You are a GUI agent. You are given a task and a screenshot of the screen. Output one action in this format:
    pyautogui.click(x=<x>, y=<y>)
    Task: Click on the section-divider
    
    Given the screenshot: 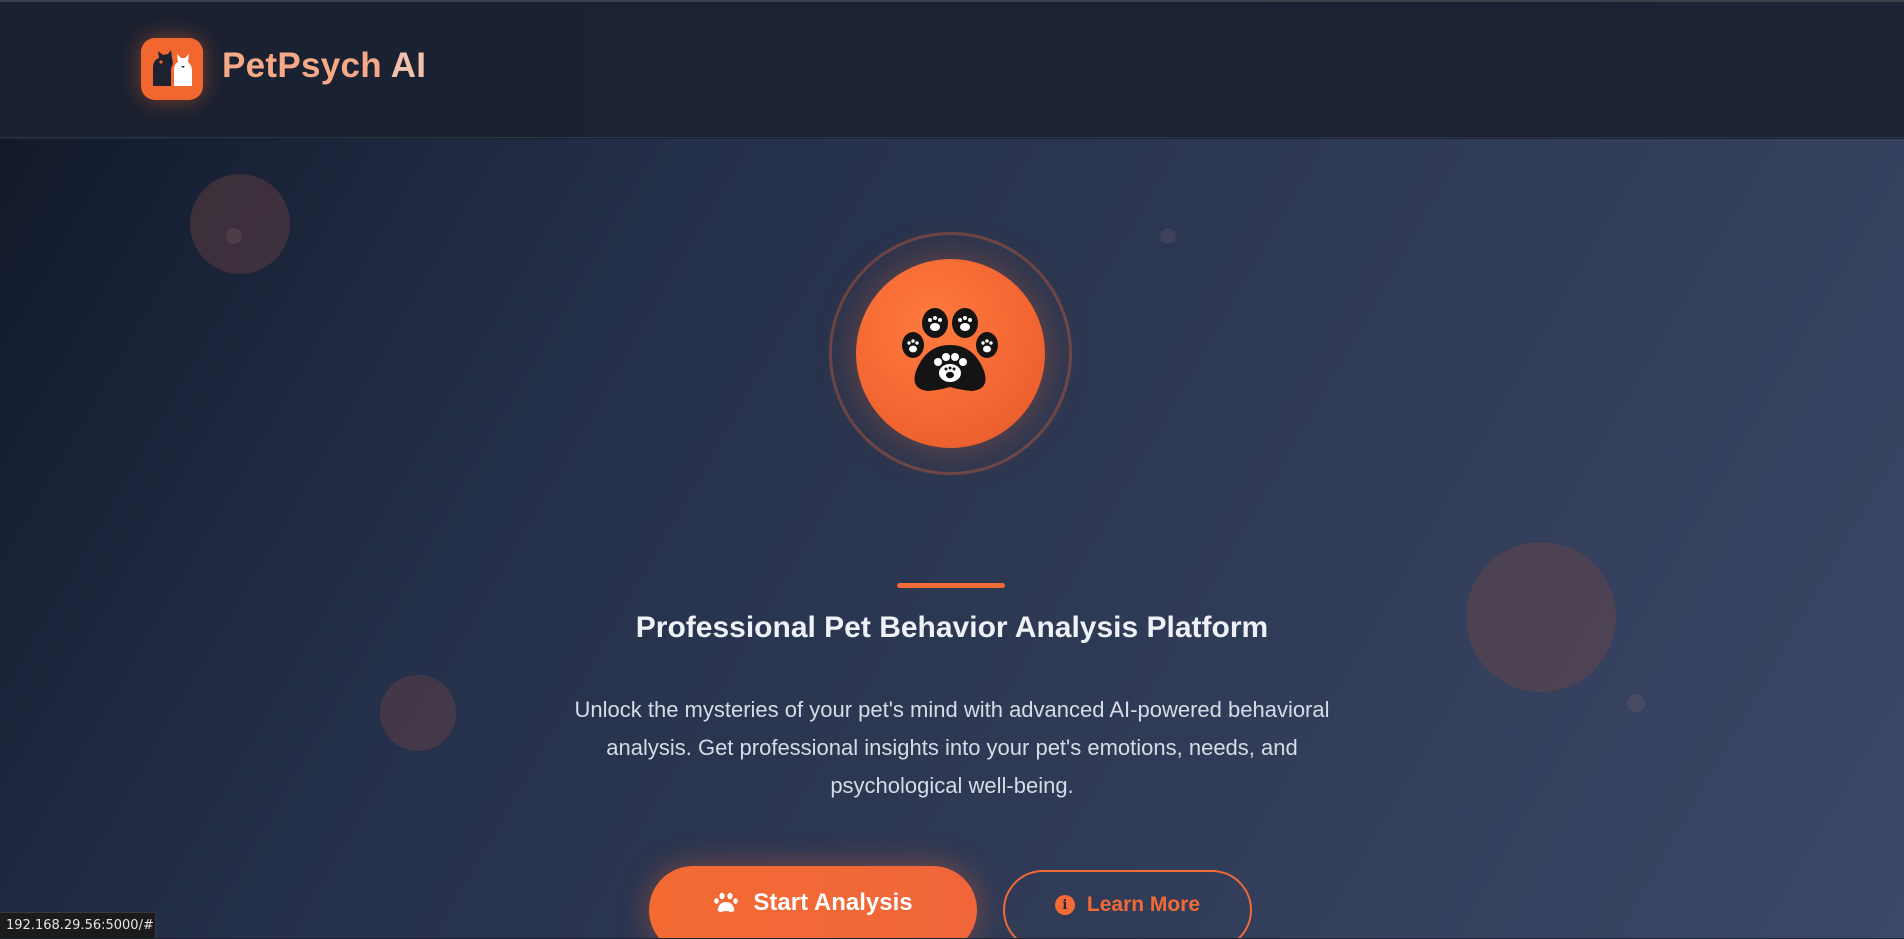 What is the action you would take?
    pyautogui.click(x=951, y=585)
    